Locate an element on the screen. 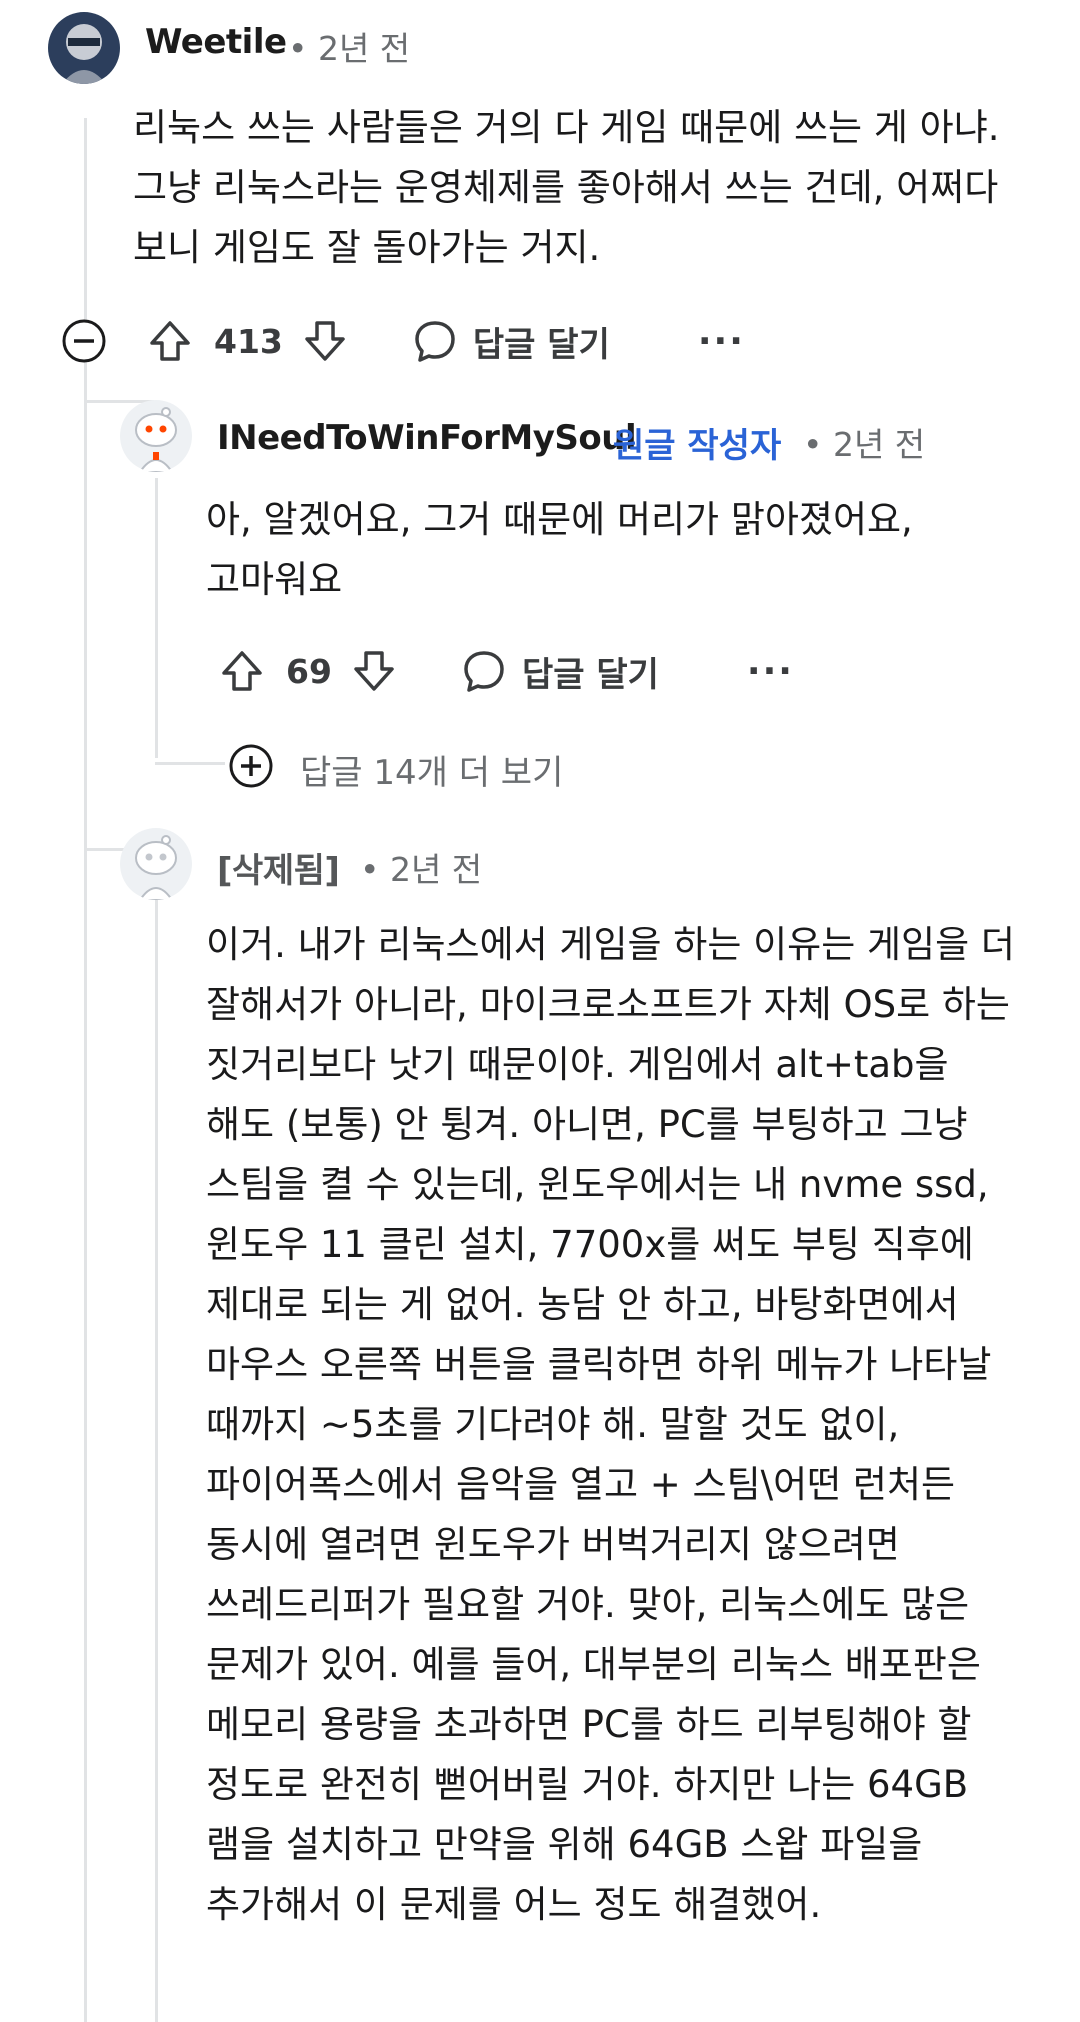 The image size is (1080, 2022). more-replies-link: 답글 14개 더 보기 is located at coordinates (431, 769).